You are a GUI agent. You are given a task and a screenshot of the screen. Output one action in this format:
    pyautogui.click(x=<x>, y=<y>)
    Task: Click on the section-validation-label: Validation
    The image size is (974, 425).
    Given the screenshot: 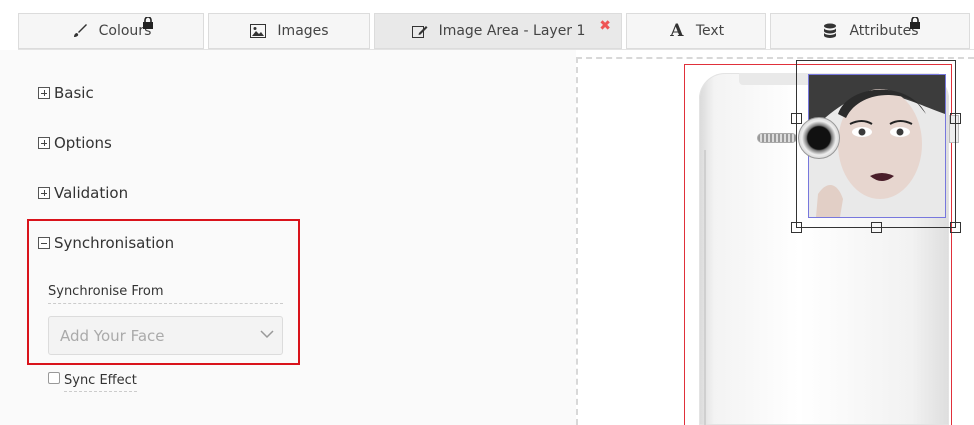 What is the action you would take?
    pyautogui.click(x=91, y=193)
    